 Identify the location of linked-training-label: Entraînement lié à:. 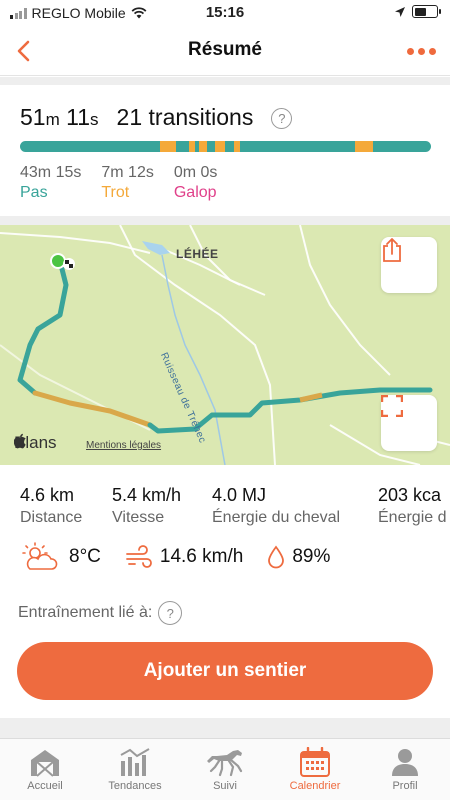
(85, 612).